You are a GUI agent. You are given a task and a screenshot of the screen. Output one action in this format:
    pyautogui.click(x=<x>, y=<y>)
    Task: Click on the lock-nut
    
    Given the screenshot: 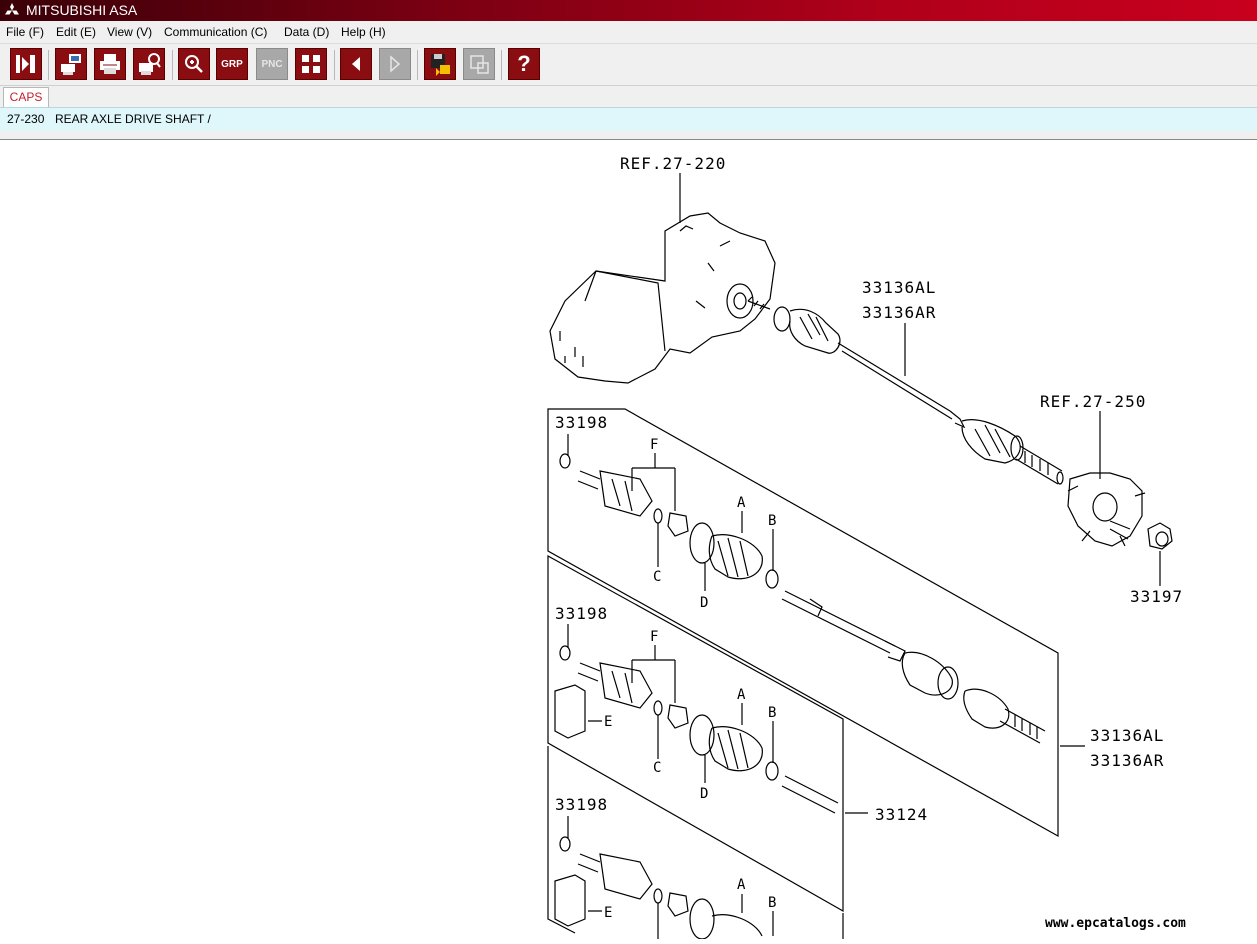 What is the action you would take?
    pyautogui.click(x=1160, y=536)
    